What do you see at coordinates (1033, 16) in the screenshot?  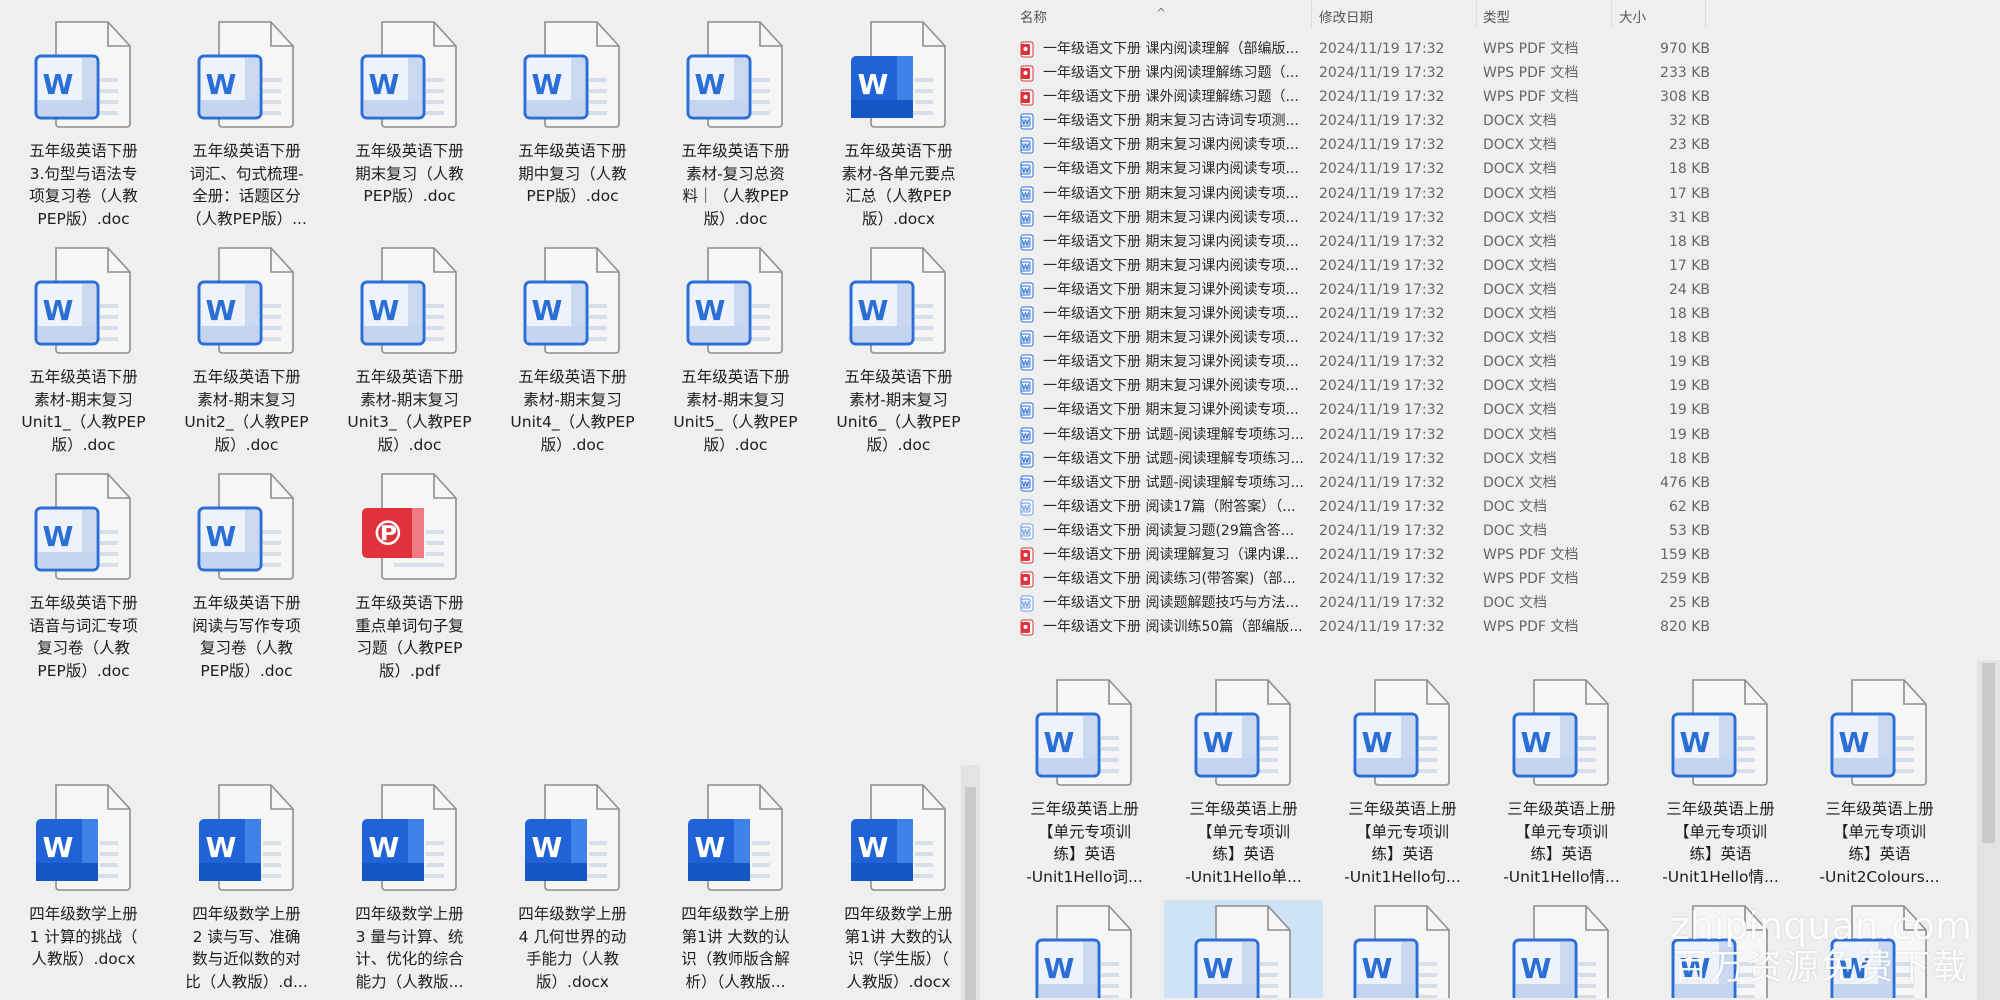 I see `column-name: 名称` at bounding box center [1033, 16].